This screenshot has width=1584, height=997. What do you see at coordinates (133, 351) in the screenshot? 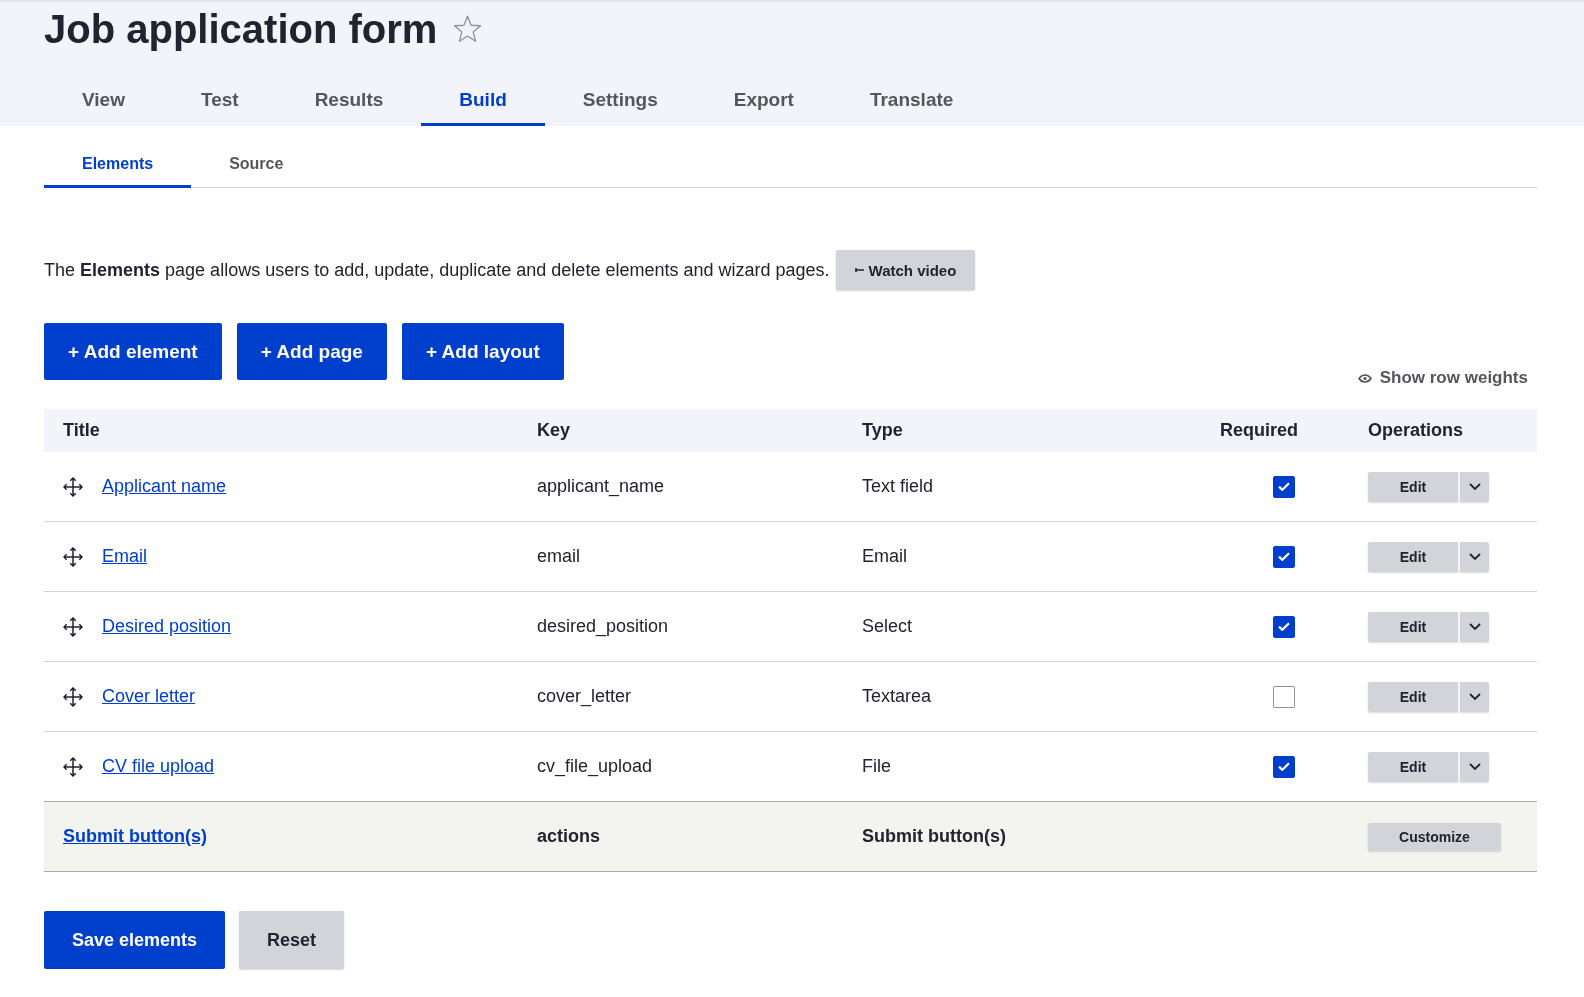
I see `add-button: + Add element` at bounding box center [133, 351].